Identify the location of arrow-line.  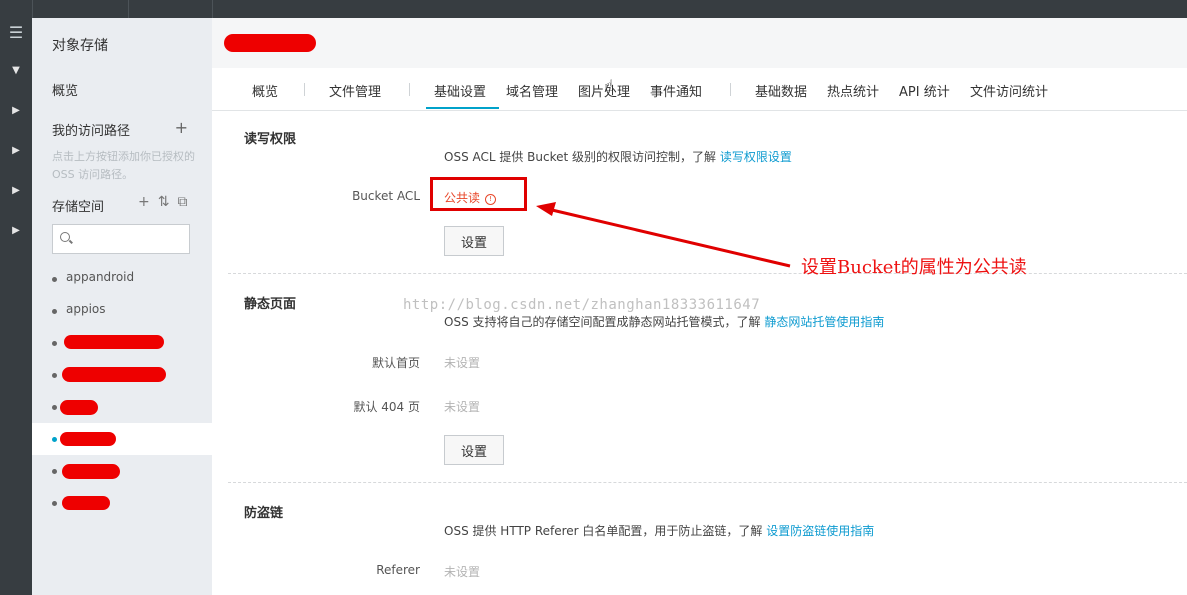
(671, 238).